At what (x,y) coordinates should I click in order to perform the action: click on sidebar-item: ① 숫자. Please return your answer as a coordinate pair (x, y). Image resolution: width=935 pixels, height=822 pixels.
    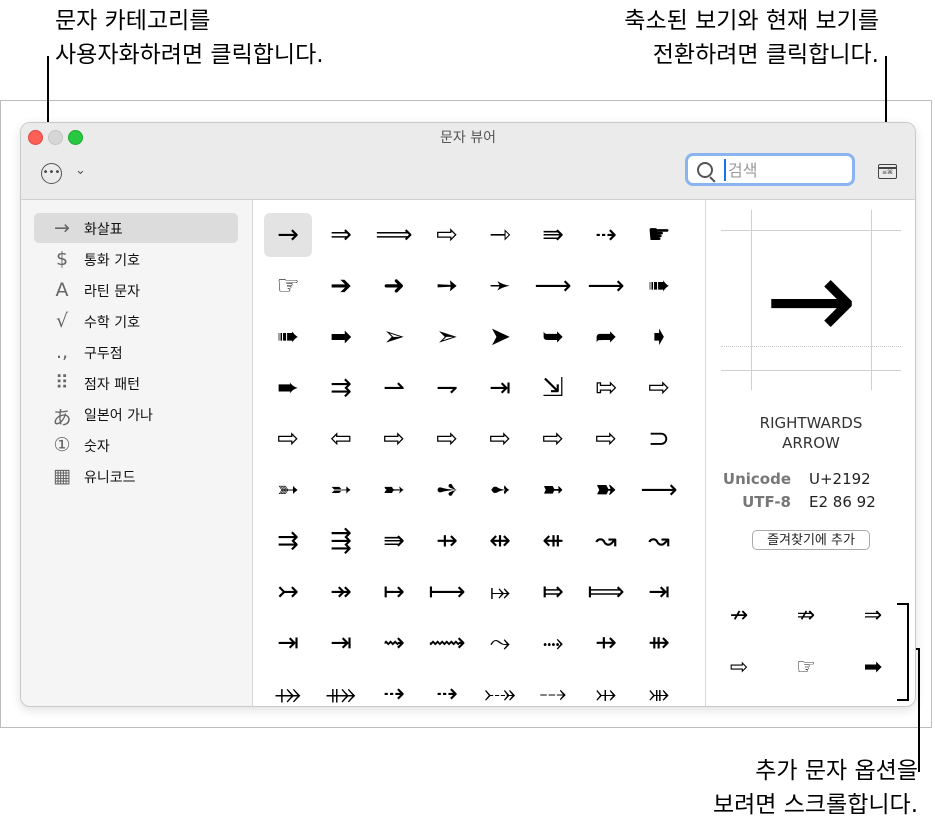
    Looking at the image, I should click on (136, 445).